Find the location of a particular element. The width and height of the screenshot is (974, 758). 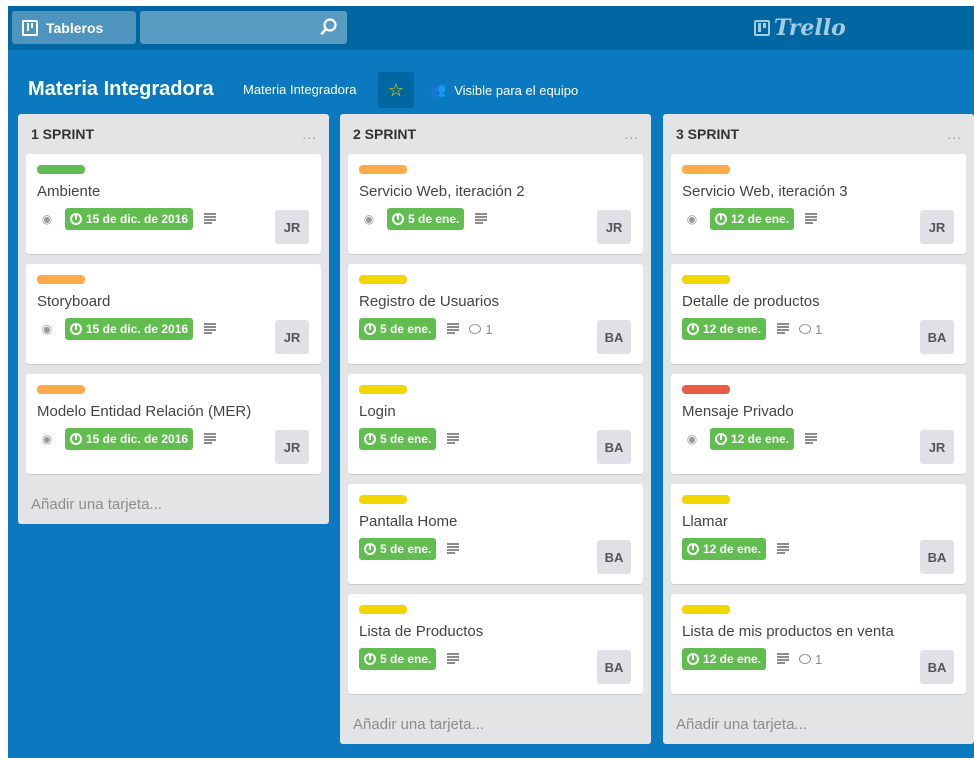

card: Login 5 de ene. BA is located at coordinates (495, 424).